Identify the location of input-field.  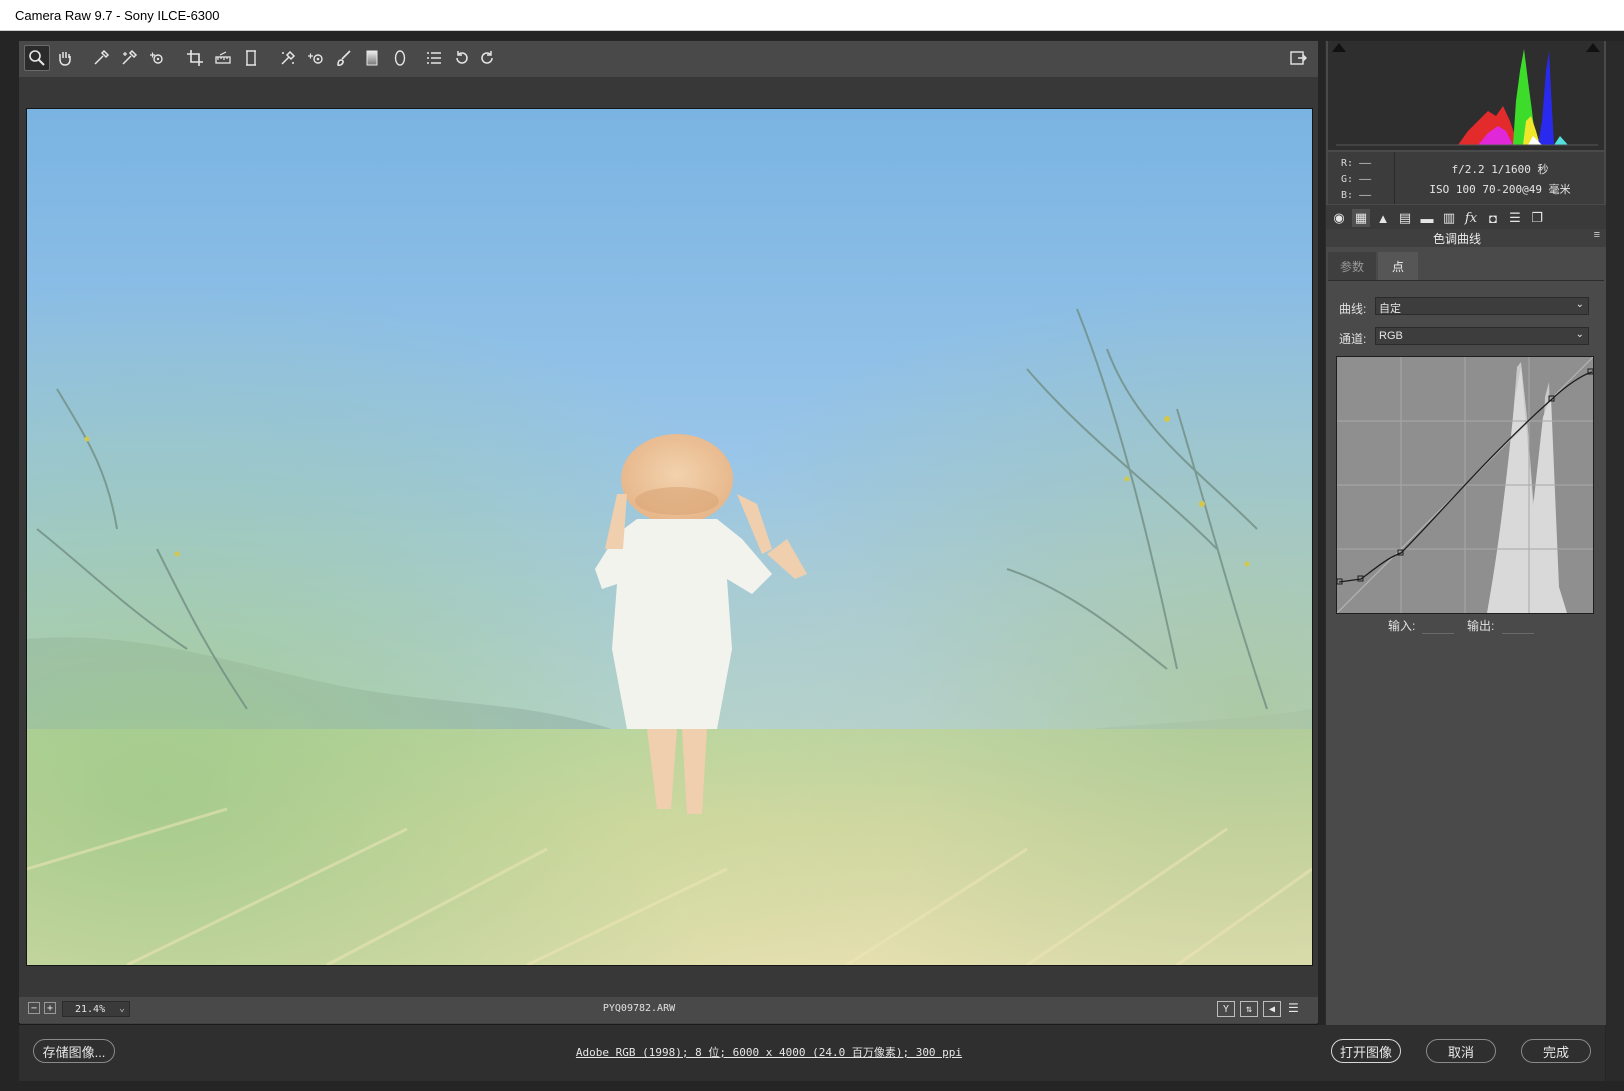
(1438, 633).